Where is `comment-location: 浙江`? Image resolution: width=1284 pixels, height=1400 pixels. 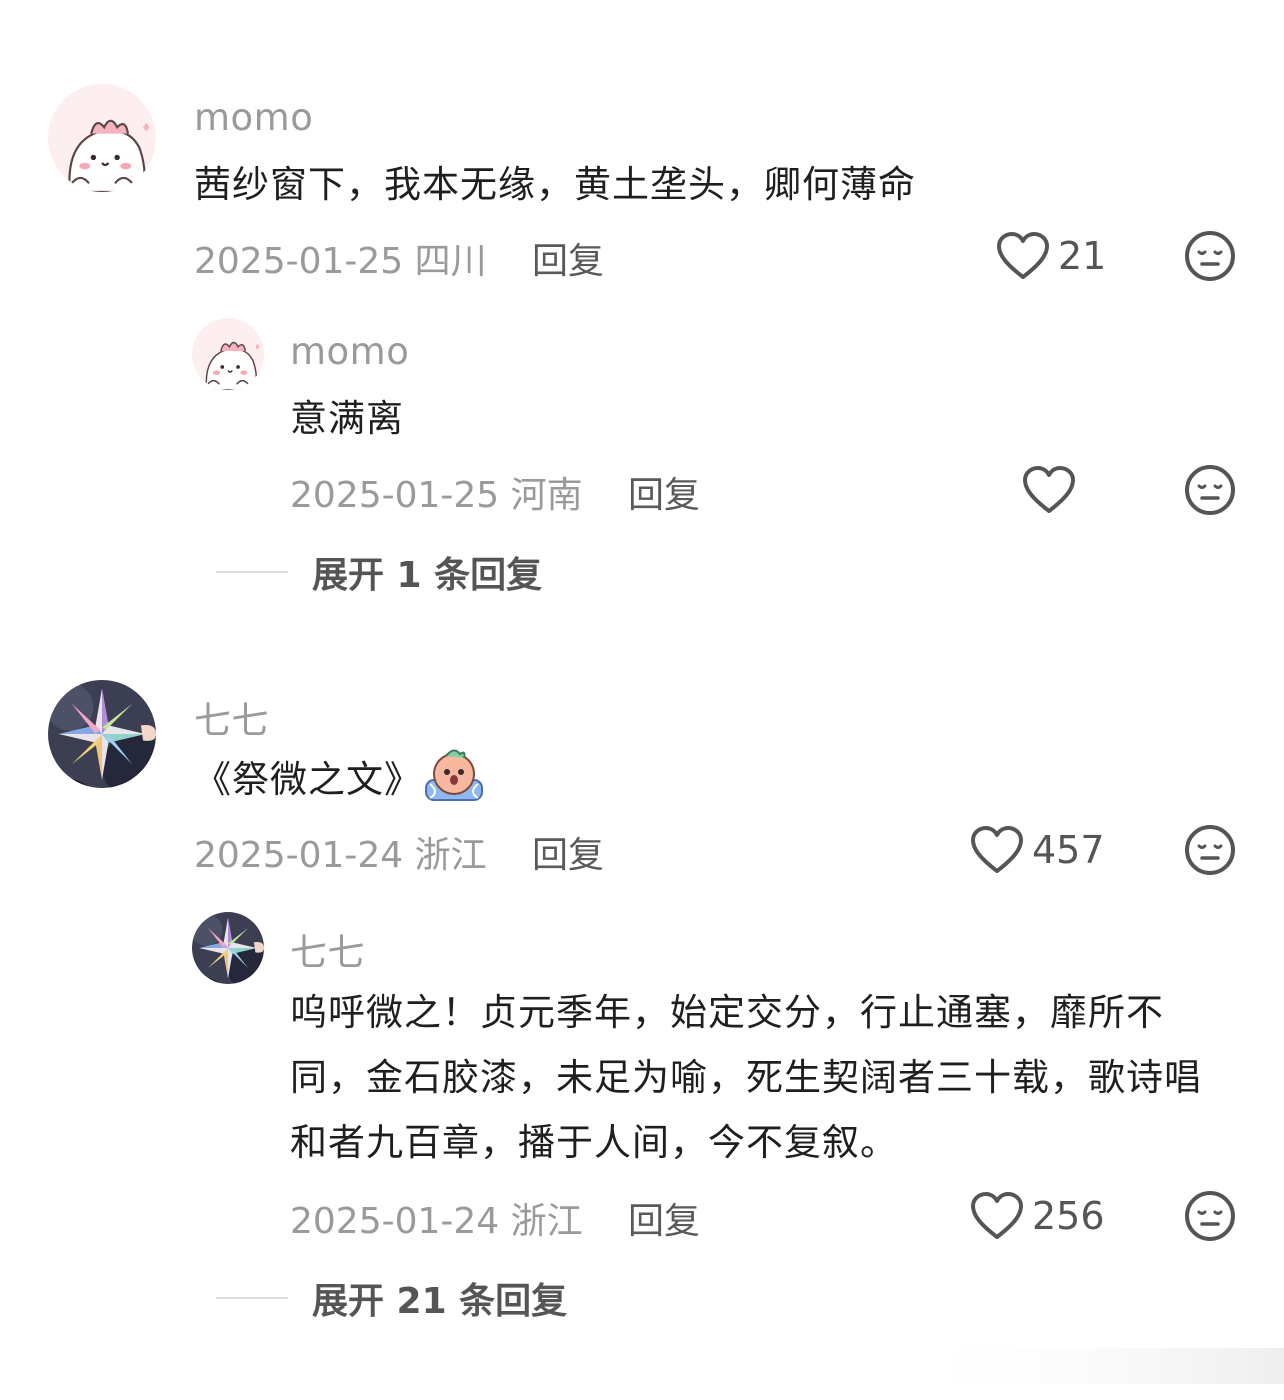 comment-location: 浙江 is located at coordinates (450, 855).